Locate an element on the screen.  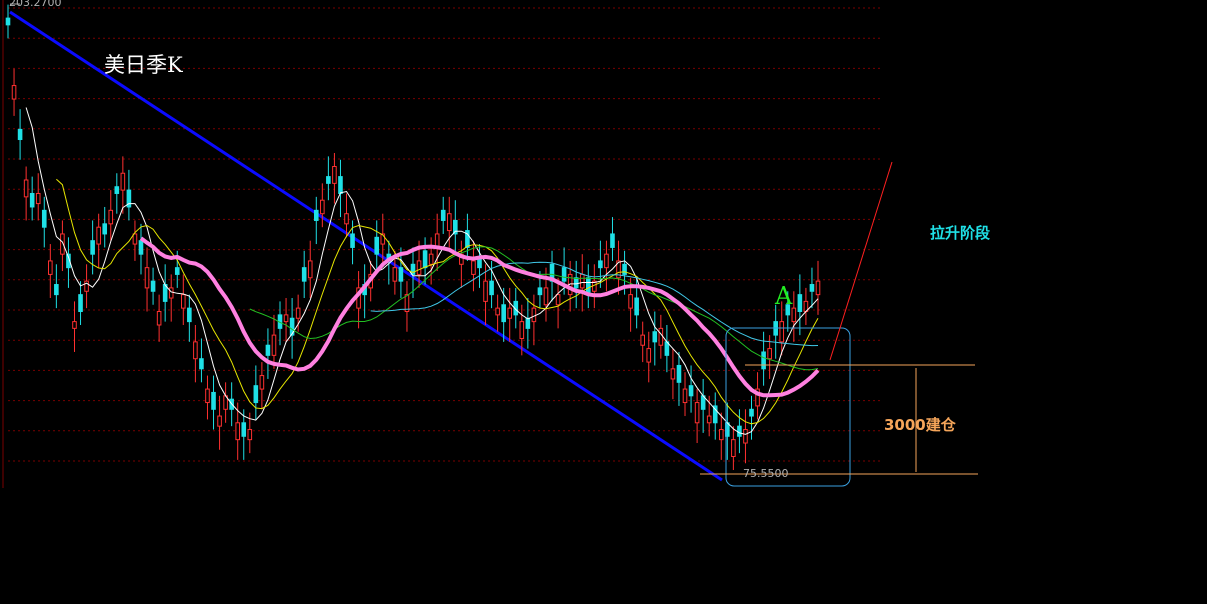
highlight-box is located at coordinates (788, 407).